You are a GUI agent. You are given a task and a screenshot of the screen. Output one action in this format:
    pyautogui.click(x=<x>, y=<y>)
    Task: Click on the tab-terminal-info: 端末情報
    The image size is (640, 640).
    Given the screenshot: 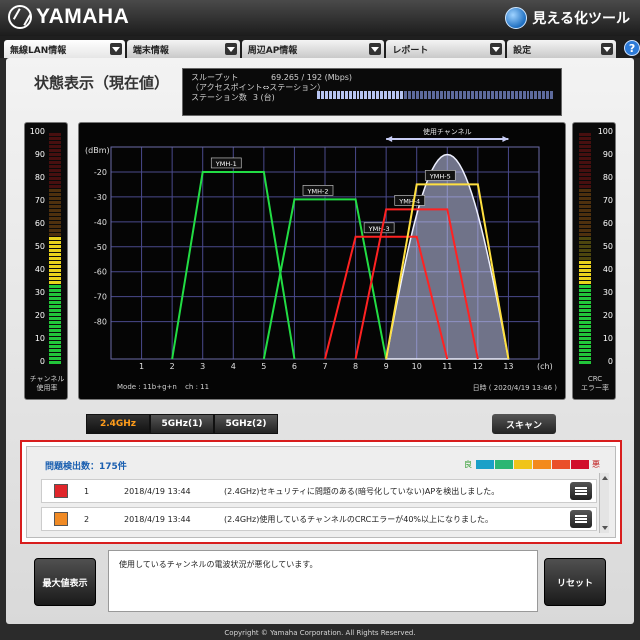 What is the action you would take?
    pyautogui.click(x=183, y=49)
    